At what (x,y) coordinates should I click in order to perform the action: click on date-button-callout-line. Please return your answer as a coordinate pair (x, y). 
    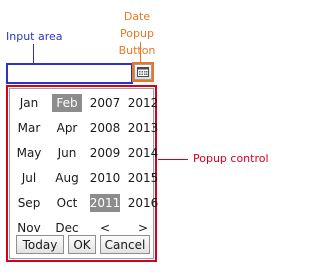
    Looking at the image, I should click on (140, 52).